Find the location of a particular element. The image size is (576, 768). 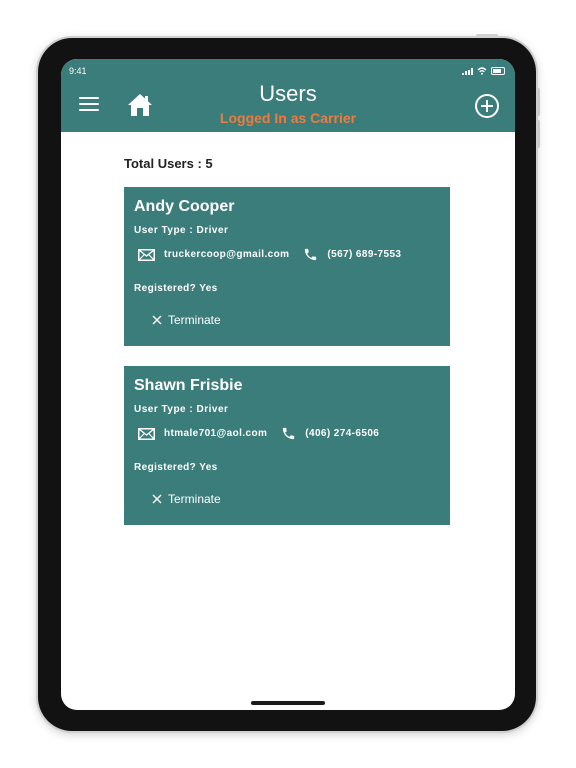

user-phone: (567) 689-7553 is located at coordinates (364, 254).